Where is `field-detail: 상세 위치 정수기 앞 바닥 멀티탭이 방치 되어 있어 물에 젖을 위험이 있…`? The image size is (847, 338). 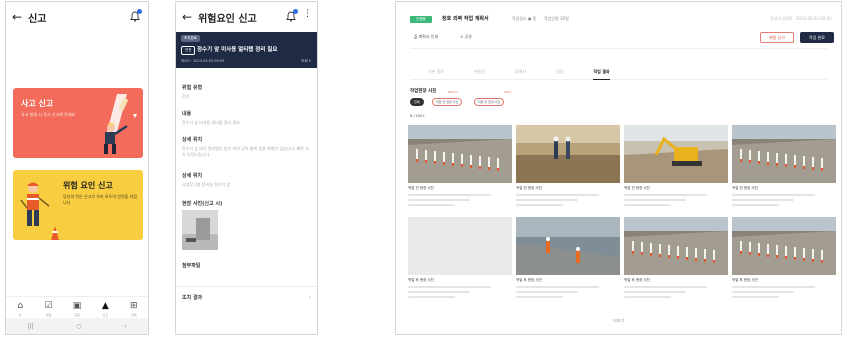
field-detail: 상세 위치 정수기 앞 바닥 멀티탭이 방치 되어 있어 물에 젖을 위험이 있… is located at coordinates (246, 147).